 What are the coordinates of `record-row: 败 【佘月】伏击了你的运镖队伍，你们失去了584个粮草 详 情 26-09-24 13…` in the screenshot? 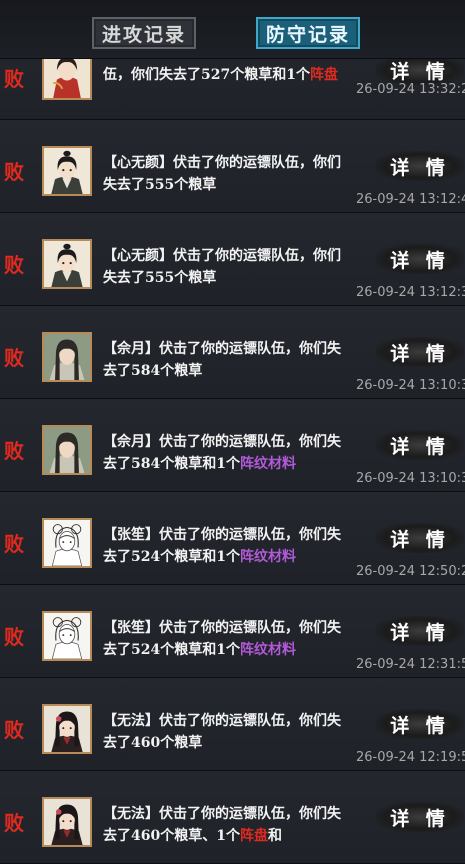 It's located at (232, 352).